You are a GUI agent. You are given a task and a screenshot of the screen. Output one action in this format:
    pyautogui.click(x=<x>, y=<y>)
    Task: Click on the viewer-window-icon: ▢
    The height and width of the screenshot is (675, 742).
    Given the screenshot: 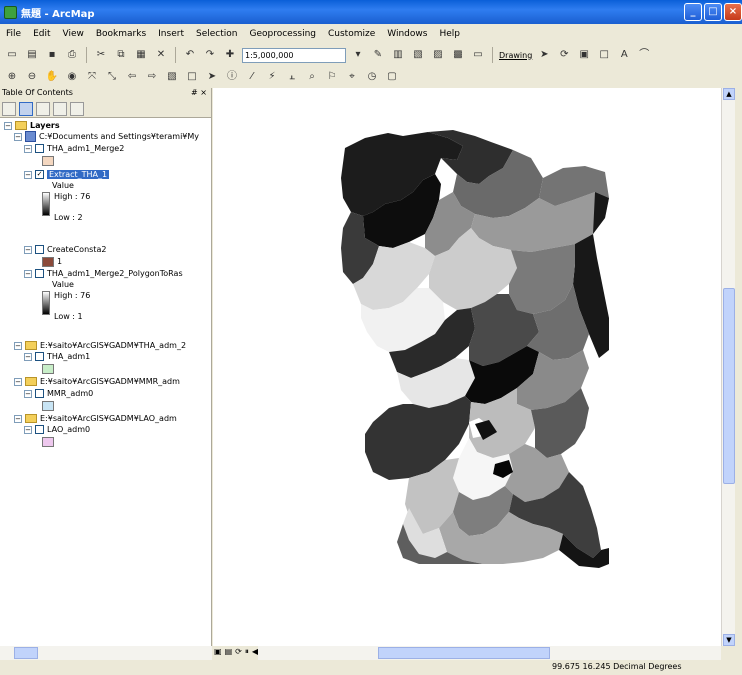 What is the action you would take?
    pyautogui.click(x=392, y=77)
    